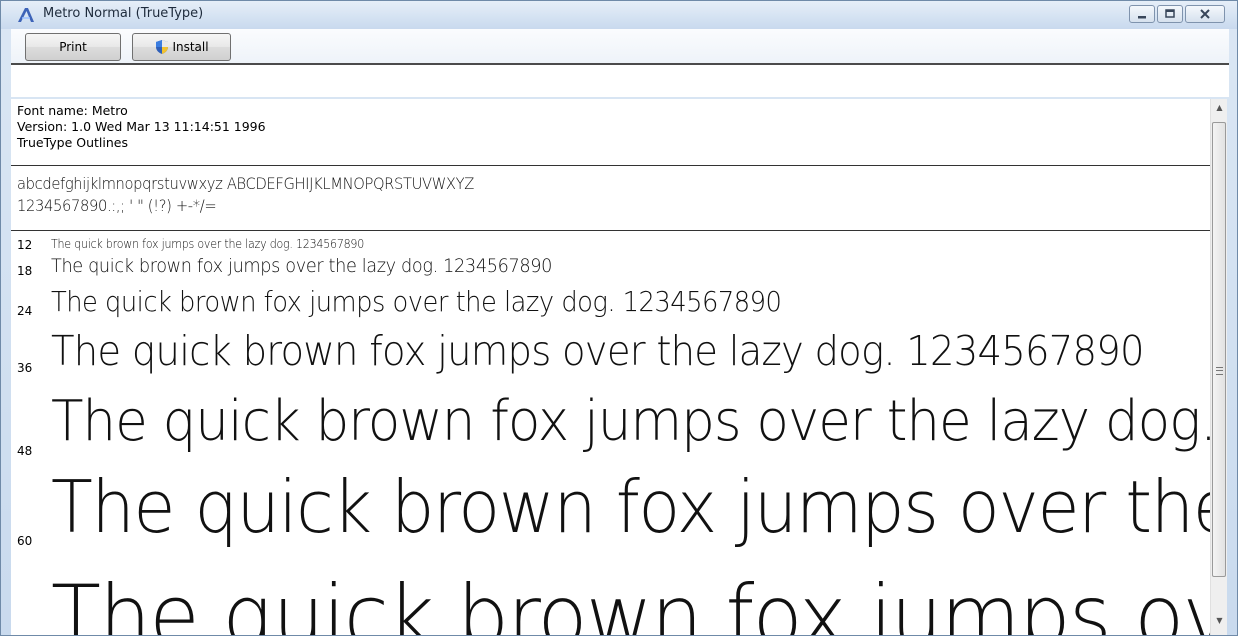  What do you see at coordinates (72, 110) in the screenshot?
I see `font-name-line: Font name: Metro` at bounding box center [72, 110].